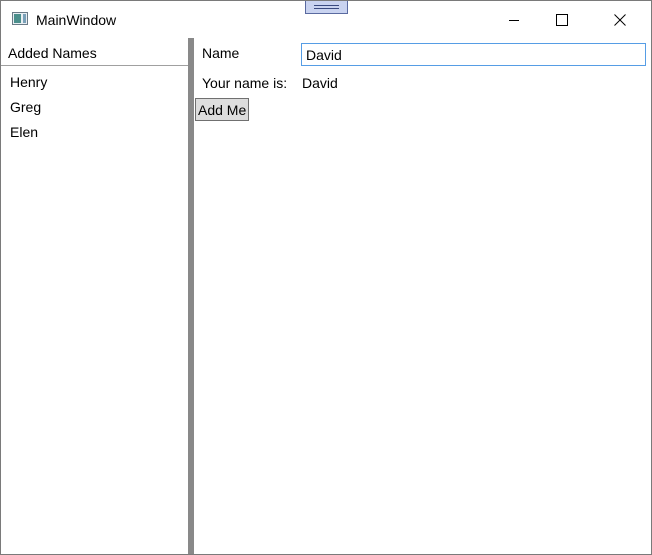  Describe the element at coordinates (320, 83) in the screenshot. I see `your-name-value: David` at that location.